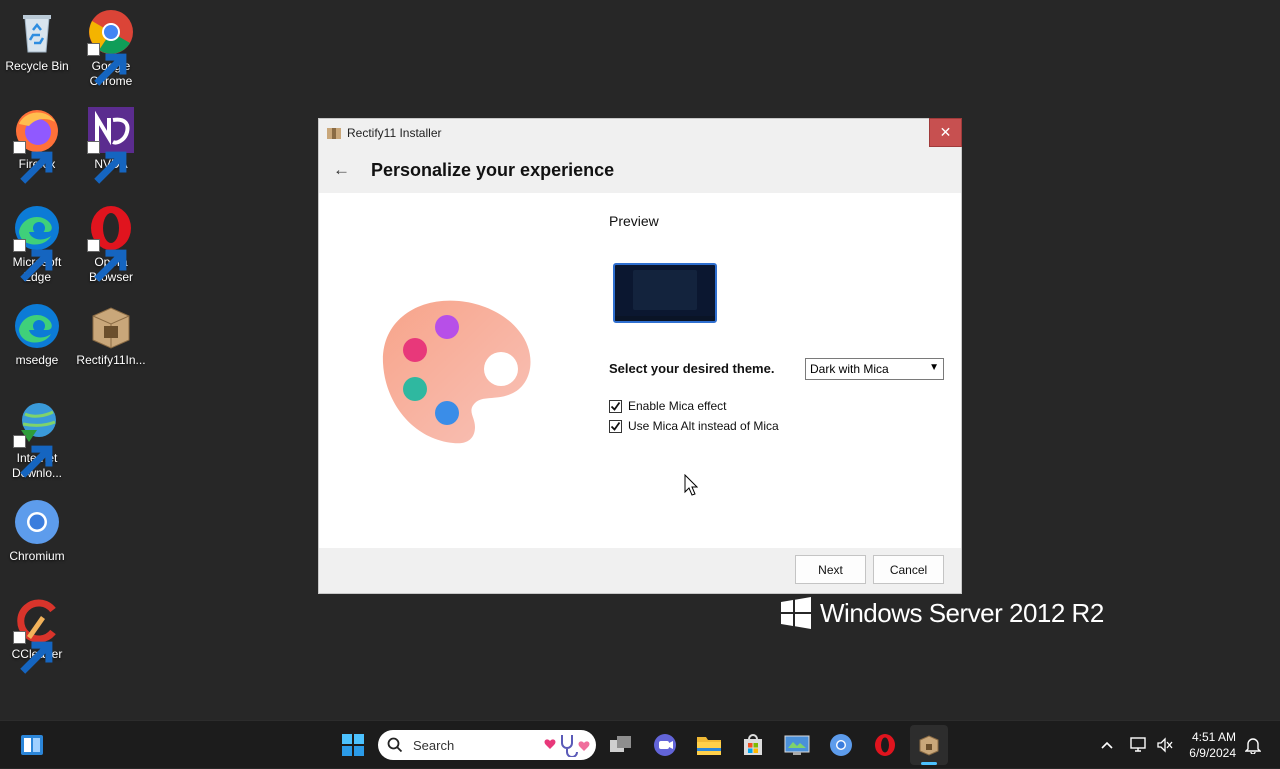  What do you see at coordinates (677, 406) in the screenshot?
I see `enable-mica-label: Enable Mica effect` at bounding box center [677, 406].